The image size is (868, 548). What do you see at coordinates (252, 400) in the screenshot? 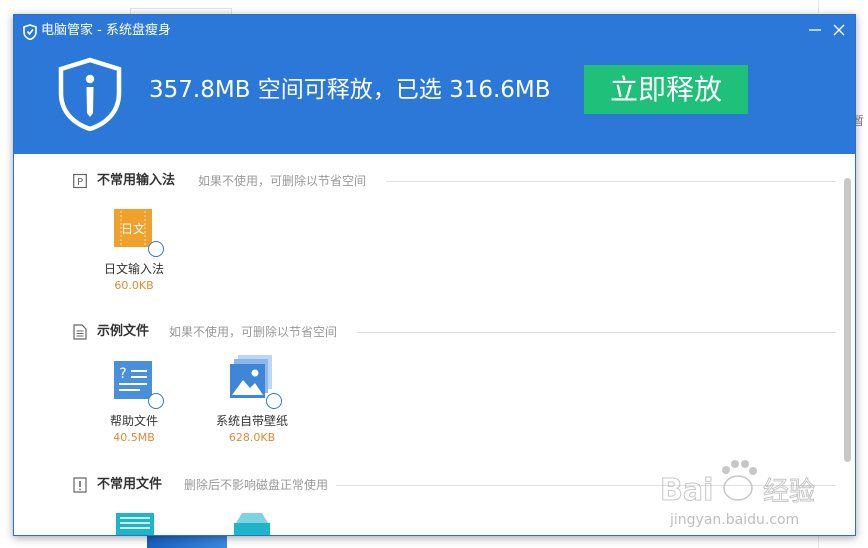
I see `item-system-wallpaper: 系统自带壁纸 628.0KB` at bounding box center [252, 400].